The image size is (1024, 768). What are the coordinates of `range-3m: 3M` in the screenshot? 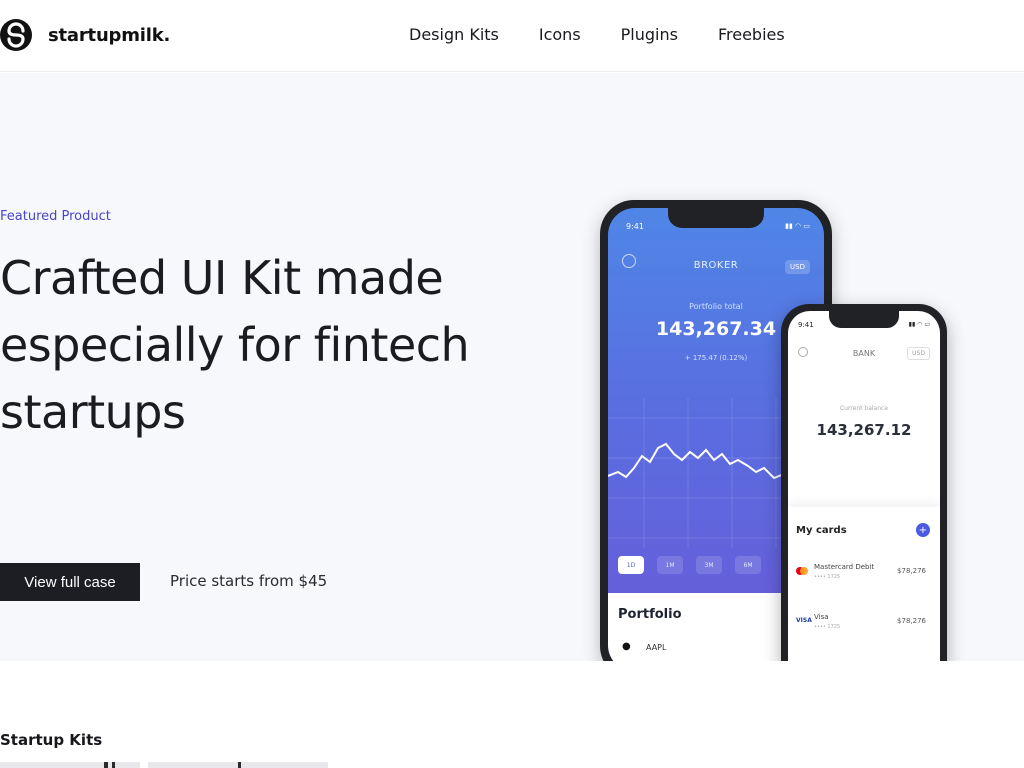 It's located at (709, 565).